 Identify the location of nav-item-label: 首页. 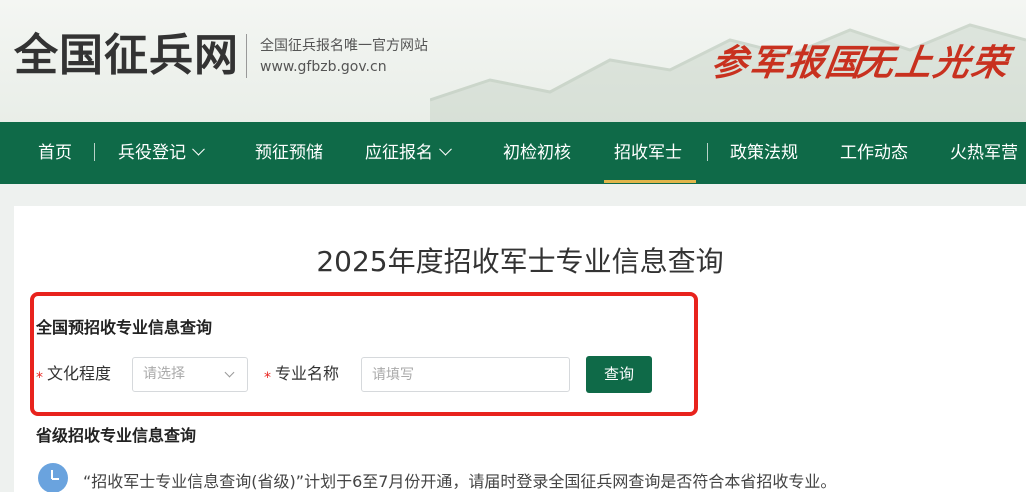
(55, 153).